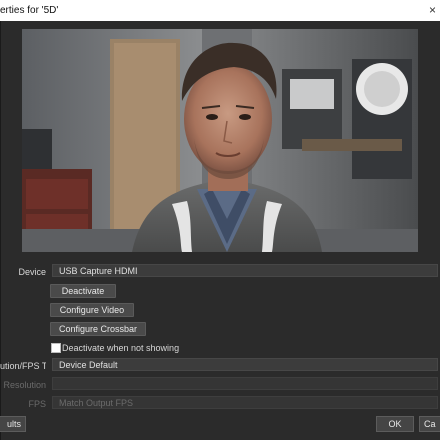  Describe the element at coordinates (432, 10) in the screenshot. I see `close-icon: ×` at that location.